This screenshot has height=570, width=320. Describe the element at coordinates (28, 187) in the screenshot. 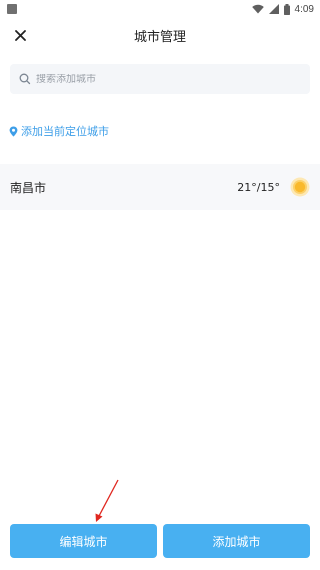

I see `city-name: 南昌市` at that location.